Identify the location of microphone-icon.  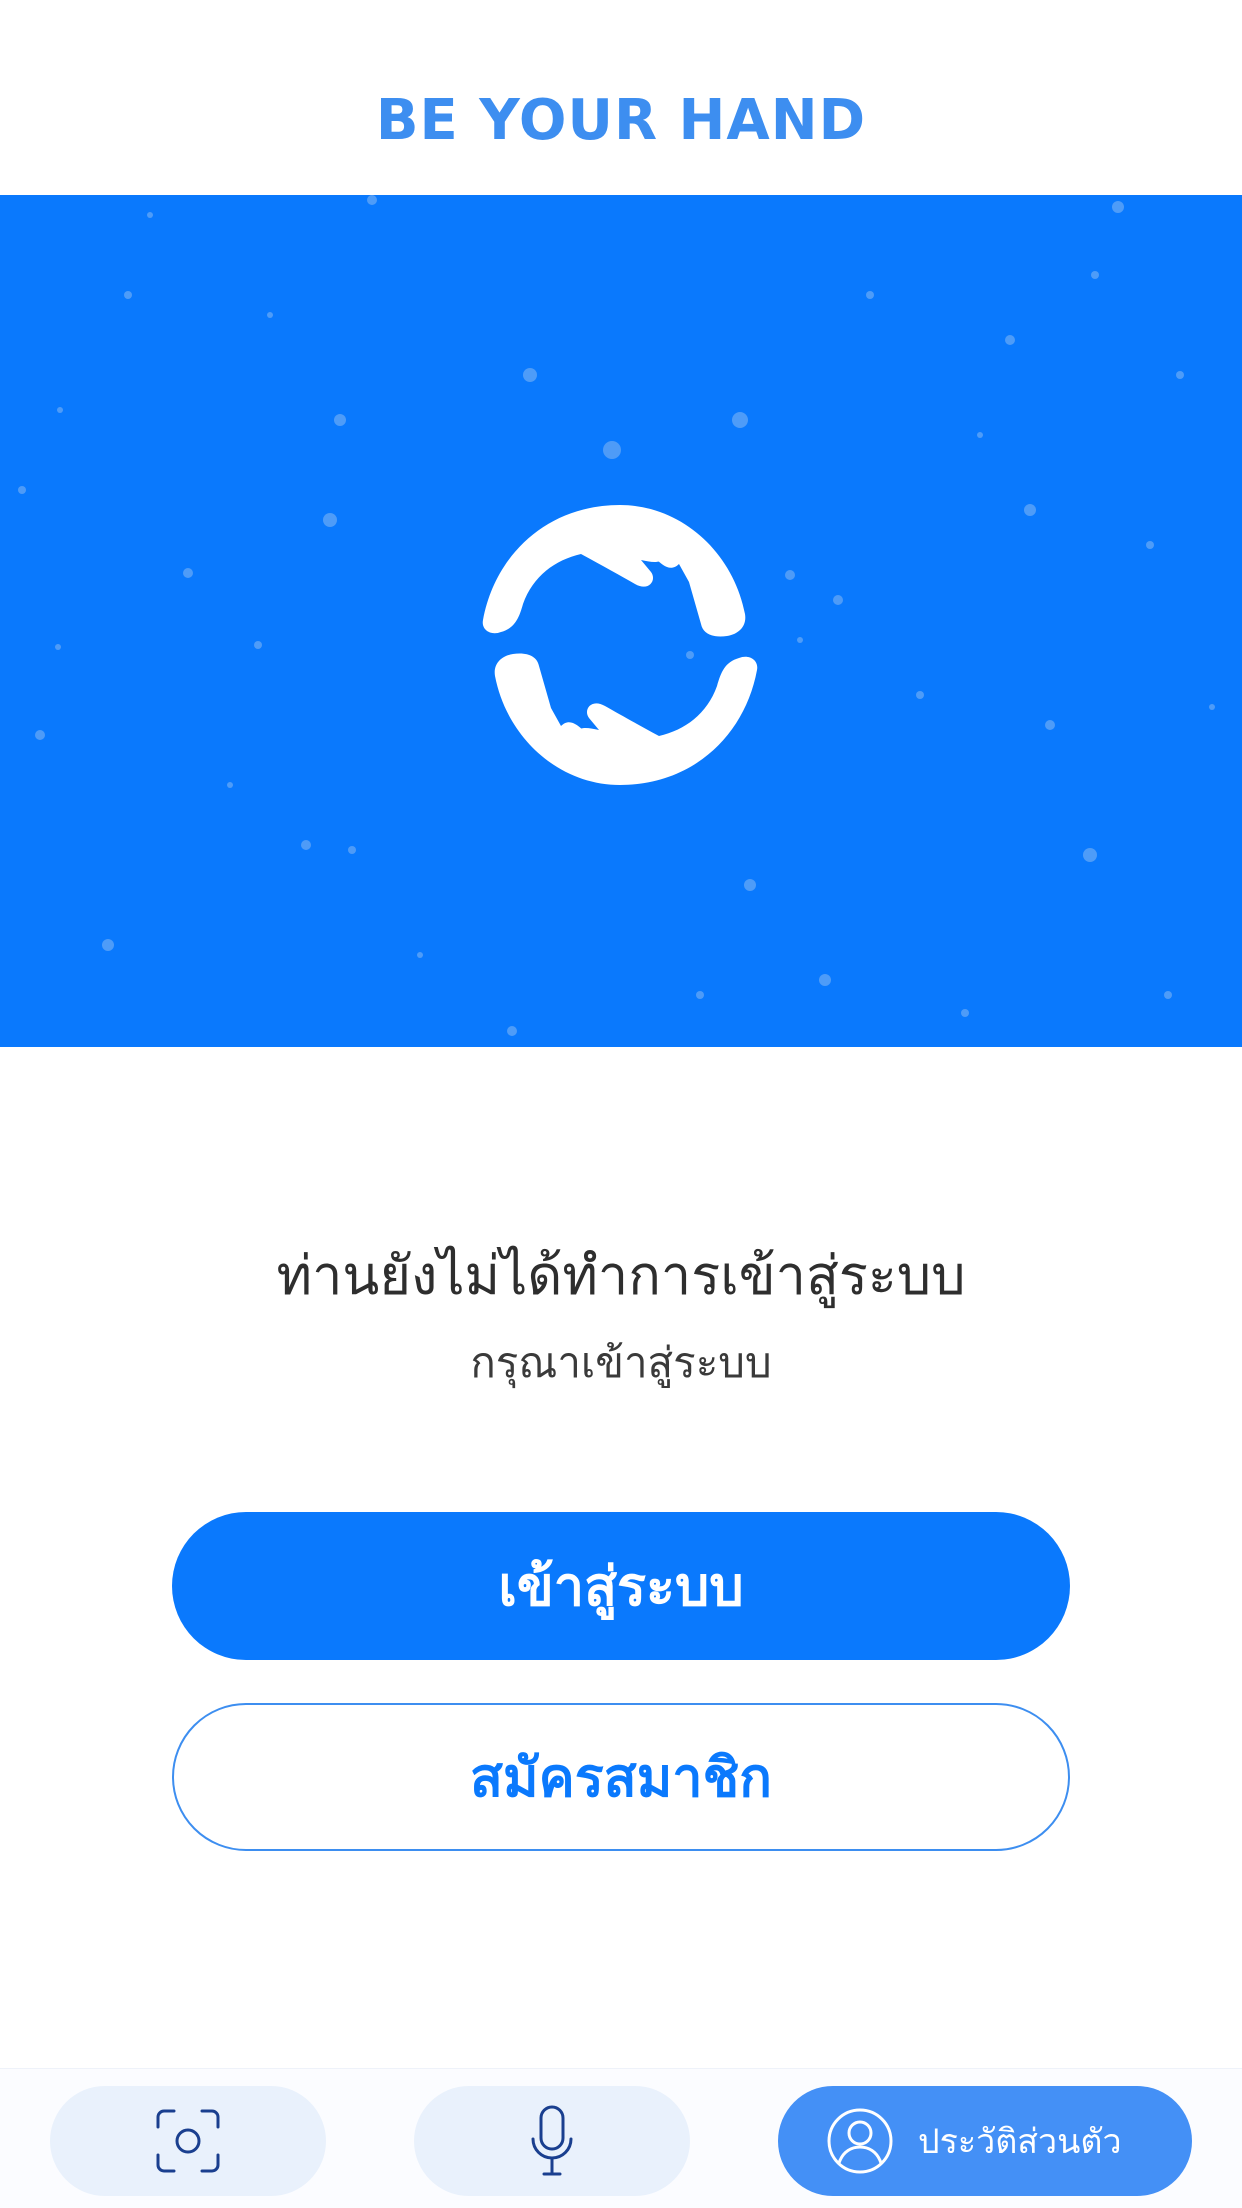
(552, 2140).